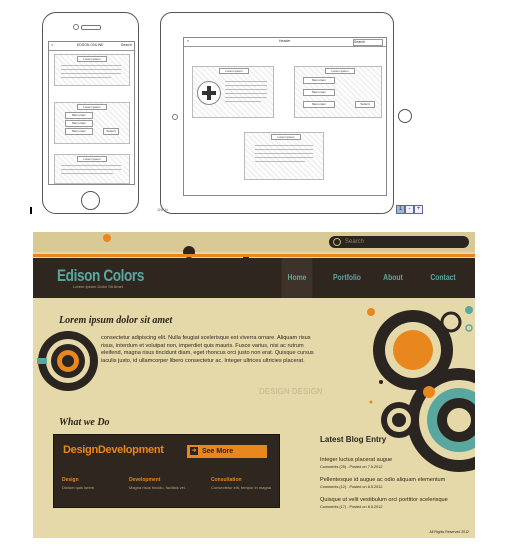 The image size is (506, 547). What do you see at coordinates (157, 487) in the screenshot?
I see `service-text-development: Magna risus tincidu, facilisis vel.` at bounding box center [157, 487].